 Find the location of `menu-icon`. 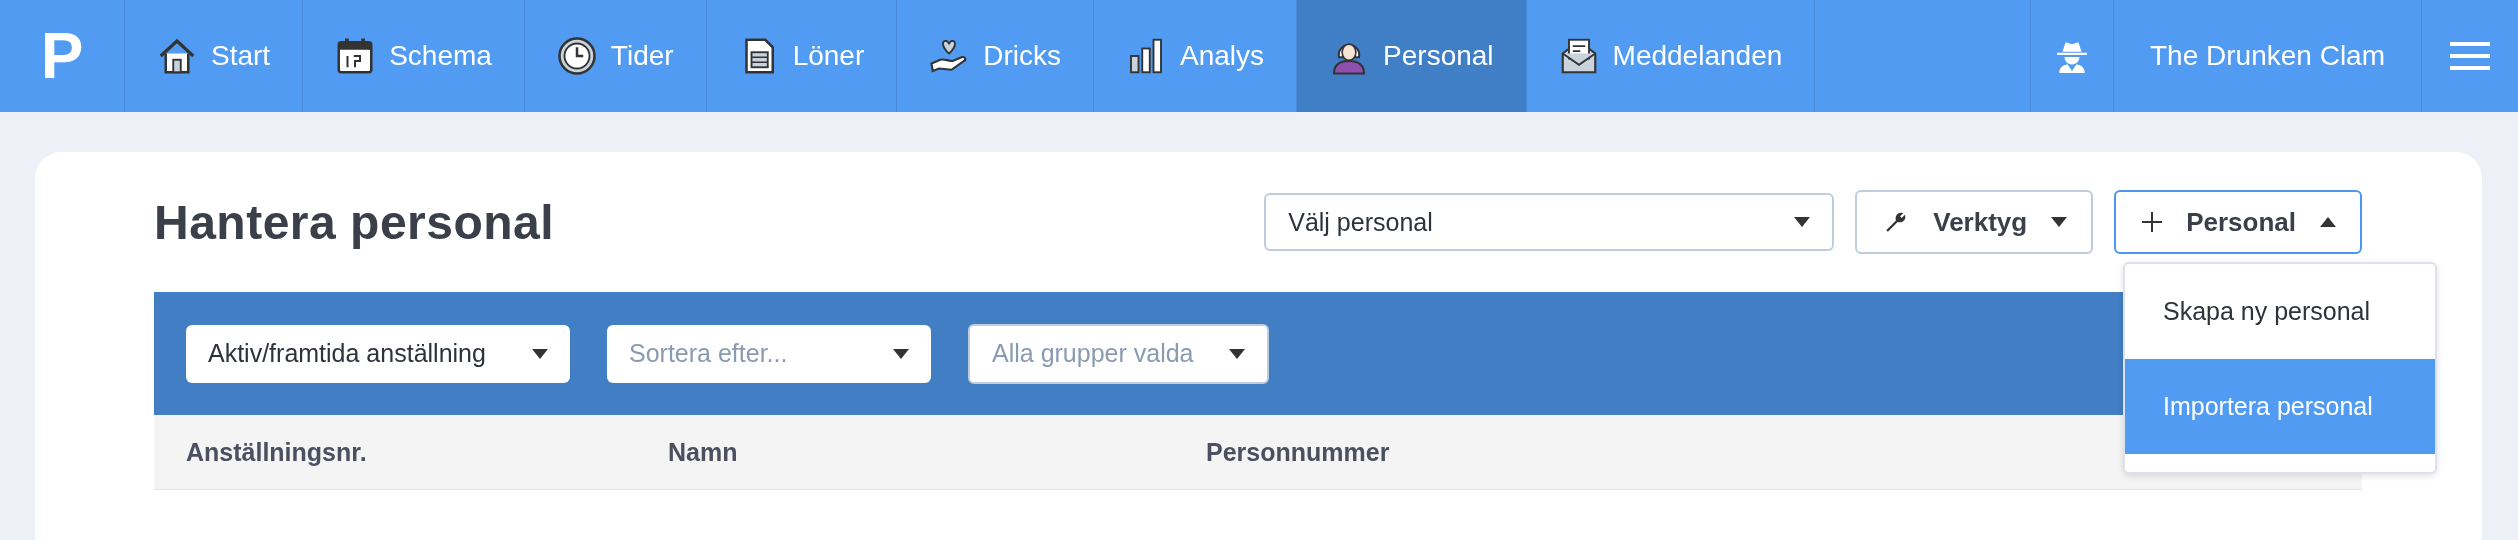

menu-icon is located at coordinates (2470, 56).